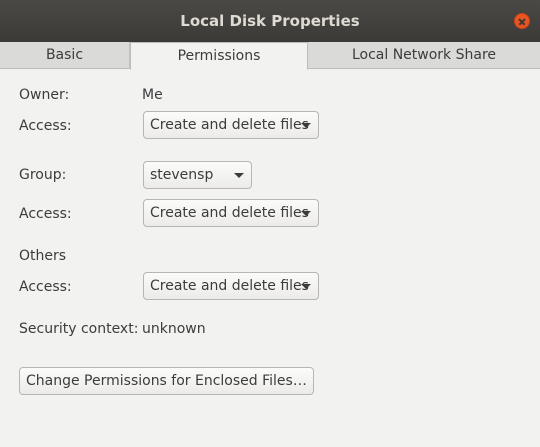 Image resolution: width=540 pixels, height=447 pixels. Describe the element at coordinates (43, 256) in the screenshot. I see `others-label: Others` at that location.